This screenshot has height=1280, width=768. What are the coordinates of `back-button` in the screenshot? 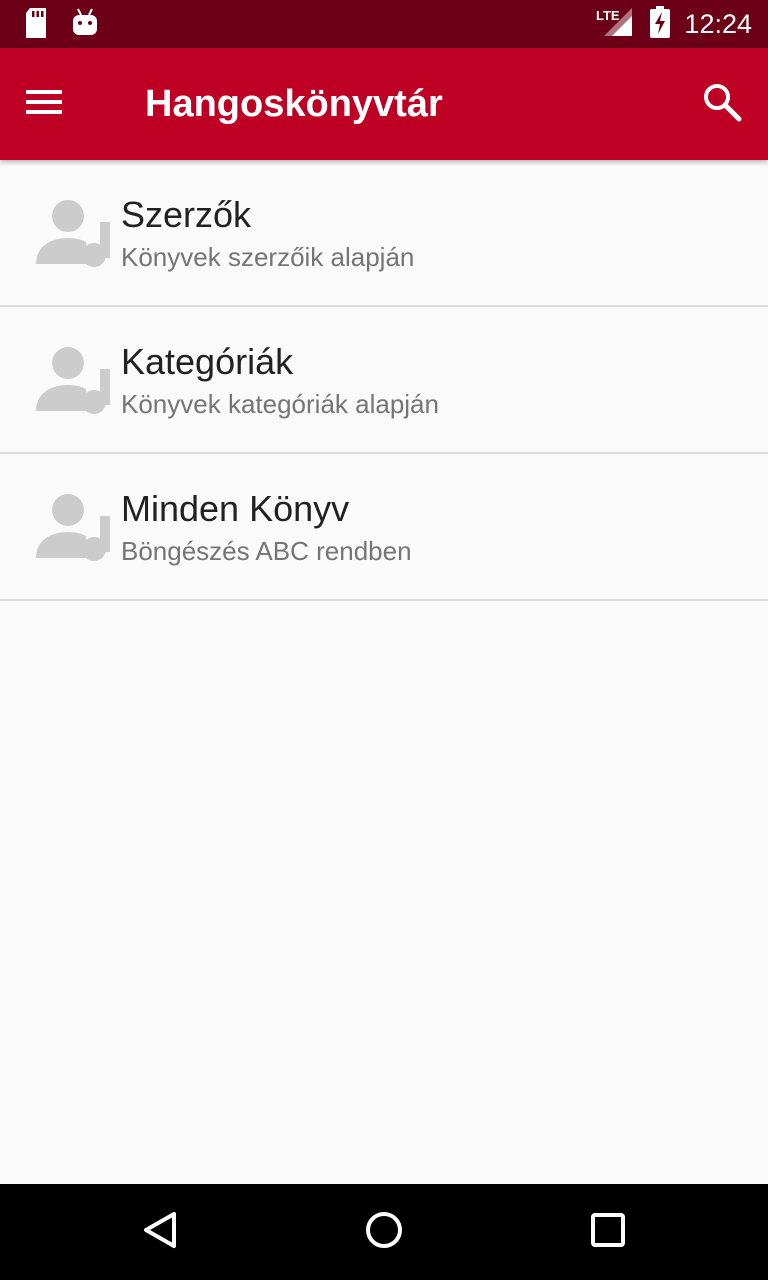 It's located at (160, 1232).